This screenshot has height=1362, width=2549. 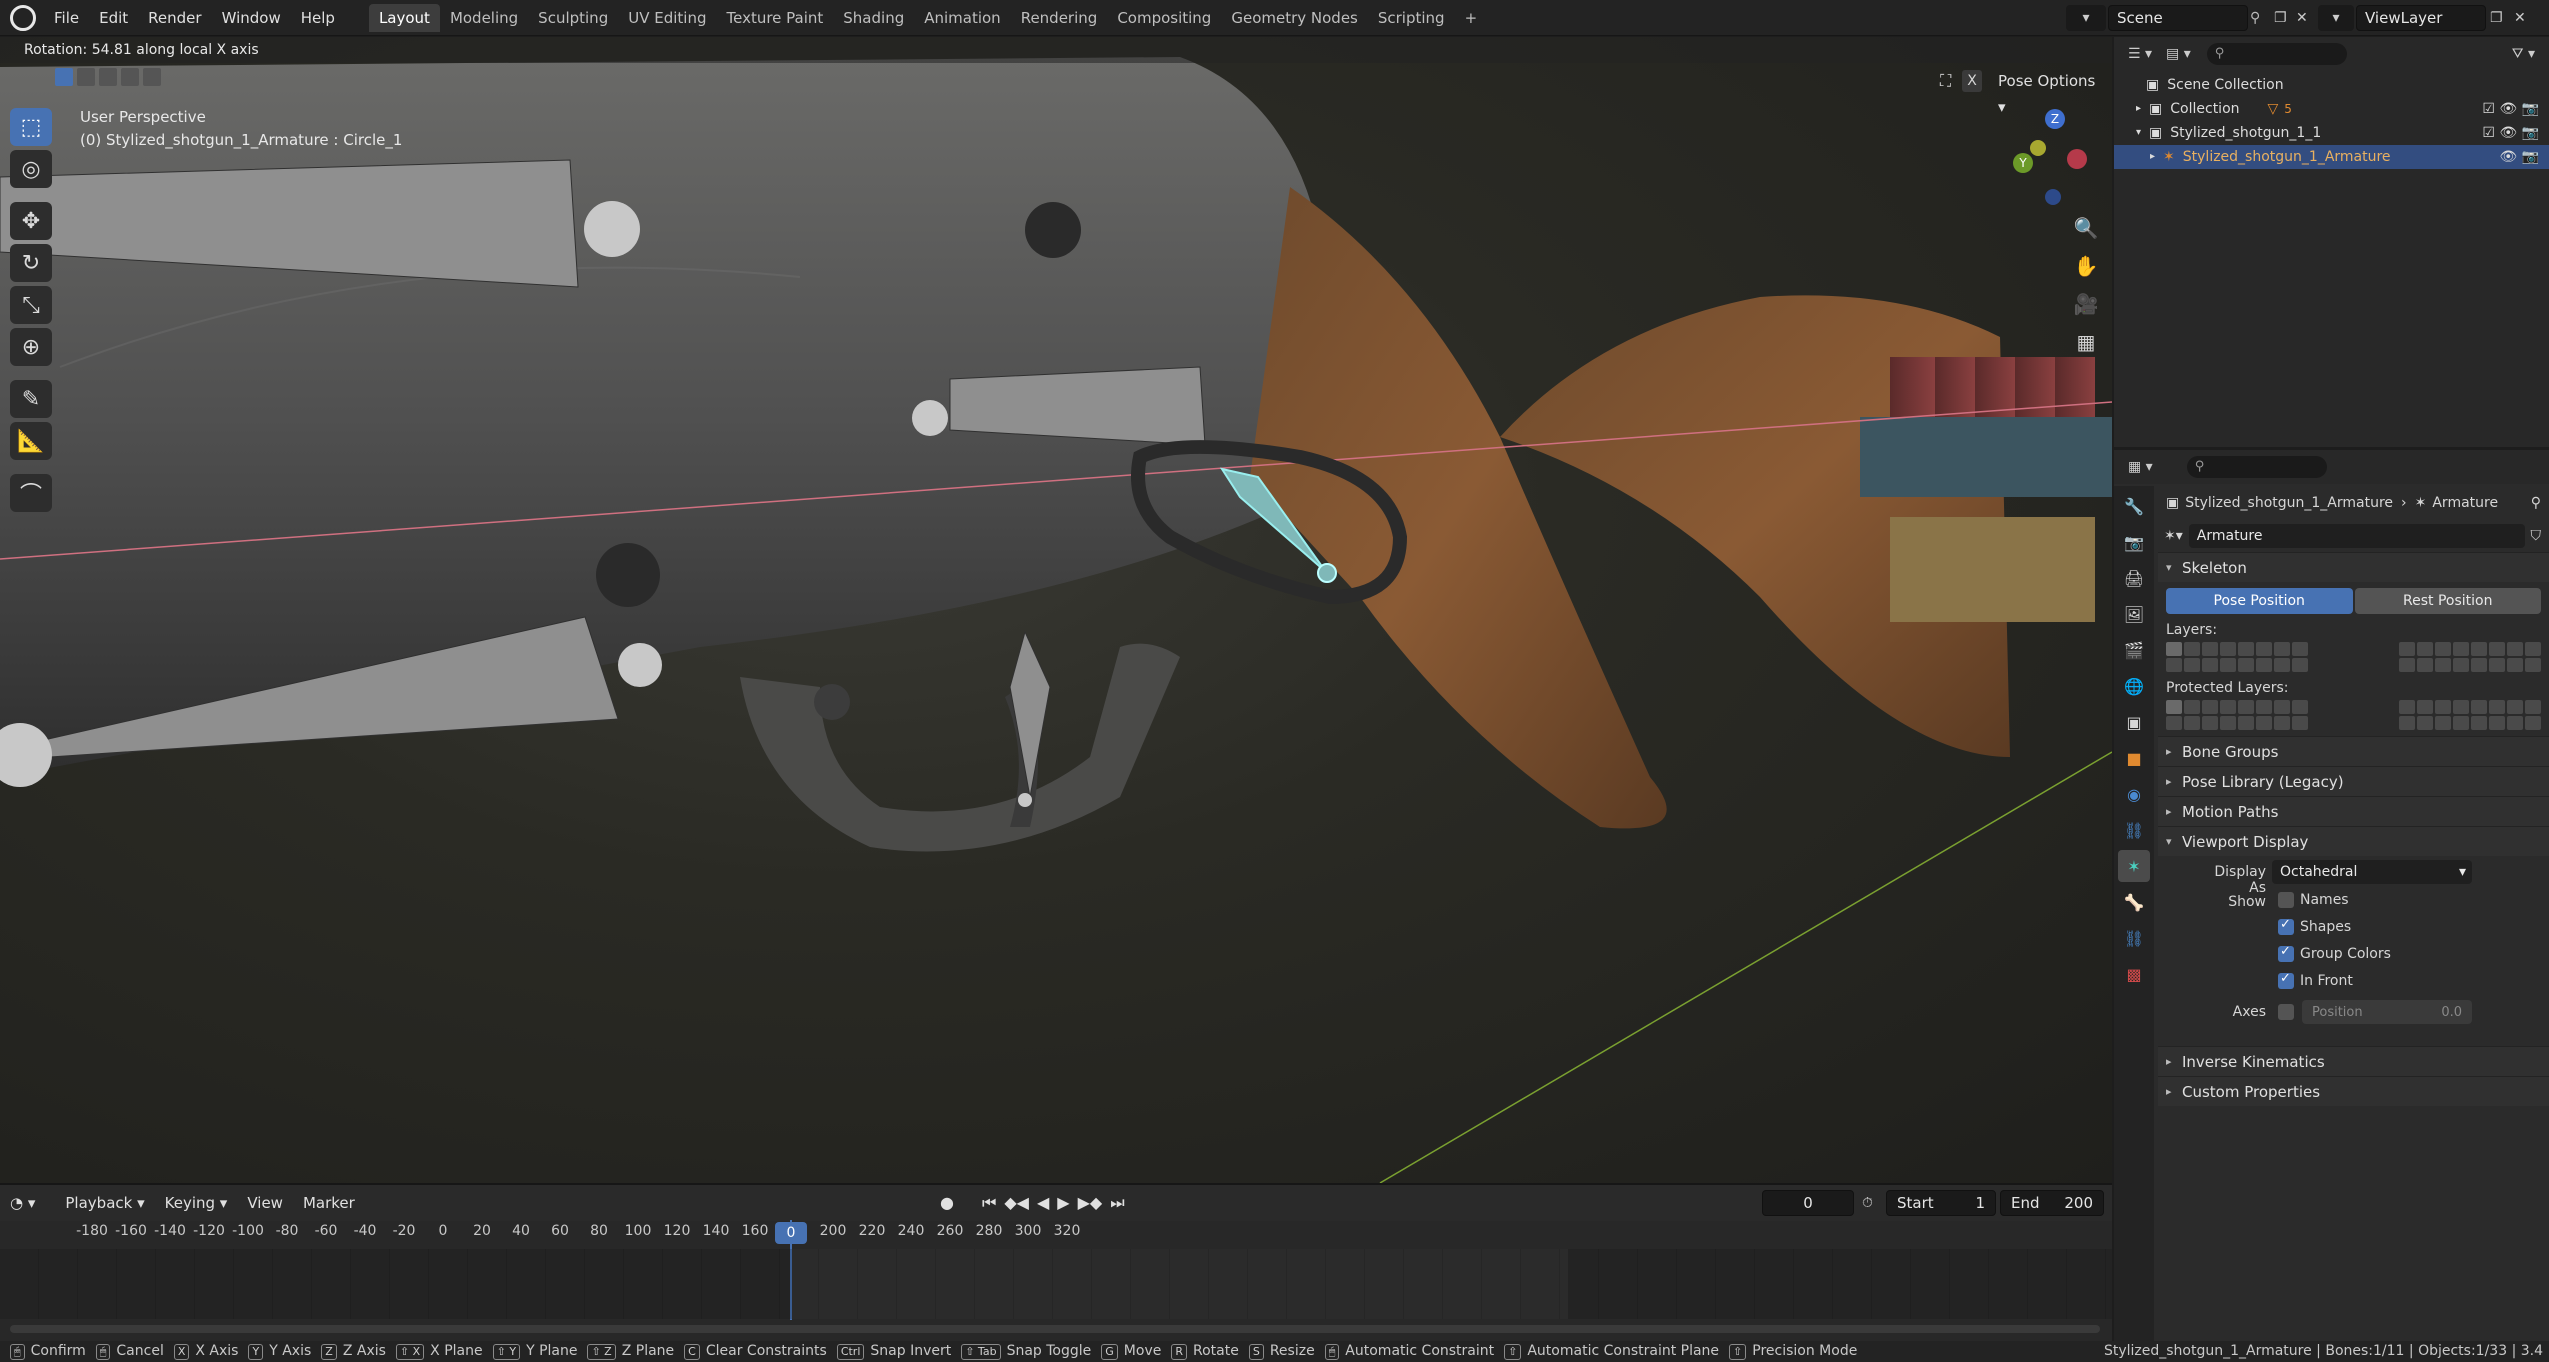 What do you see at coordinates (2286, 926) in the screenshot?
I see `shapes-checkbox` at bounding box center [2286, 926].